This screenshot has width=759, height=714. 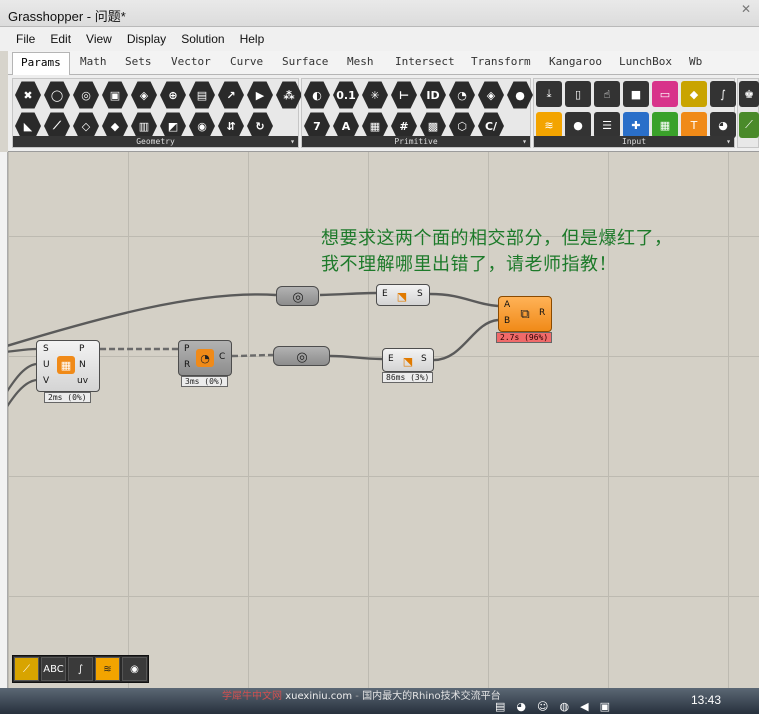 I want to click on util-icon: ♚, so click(x=749, y=94).